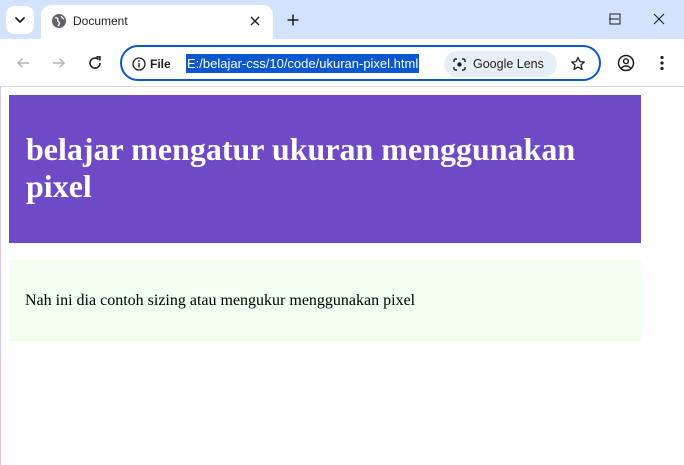  I want to click on close-window-button, so click(659, 19).